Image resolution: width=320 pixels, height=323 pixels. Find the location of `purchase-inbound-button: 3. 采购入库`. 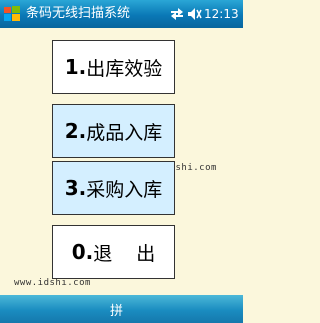

purchase-inbound-button: 3. 采购入库 is located at coordinates (113, 188).